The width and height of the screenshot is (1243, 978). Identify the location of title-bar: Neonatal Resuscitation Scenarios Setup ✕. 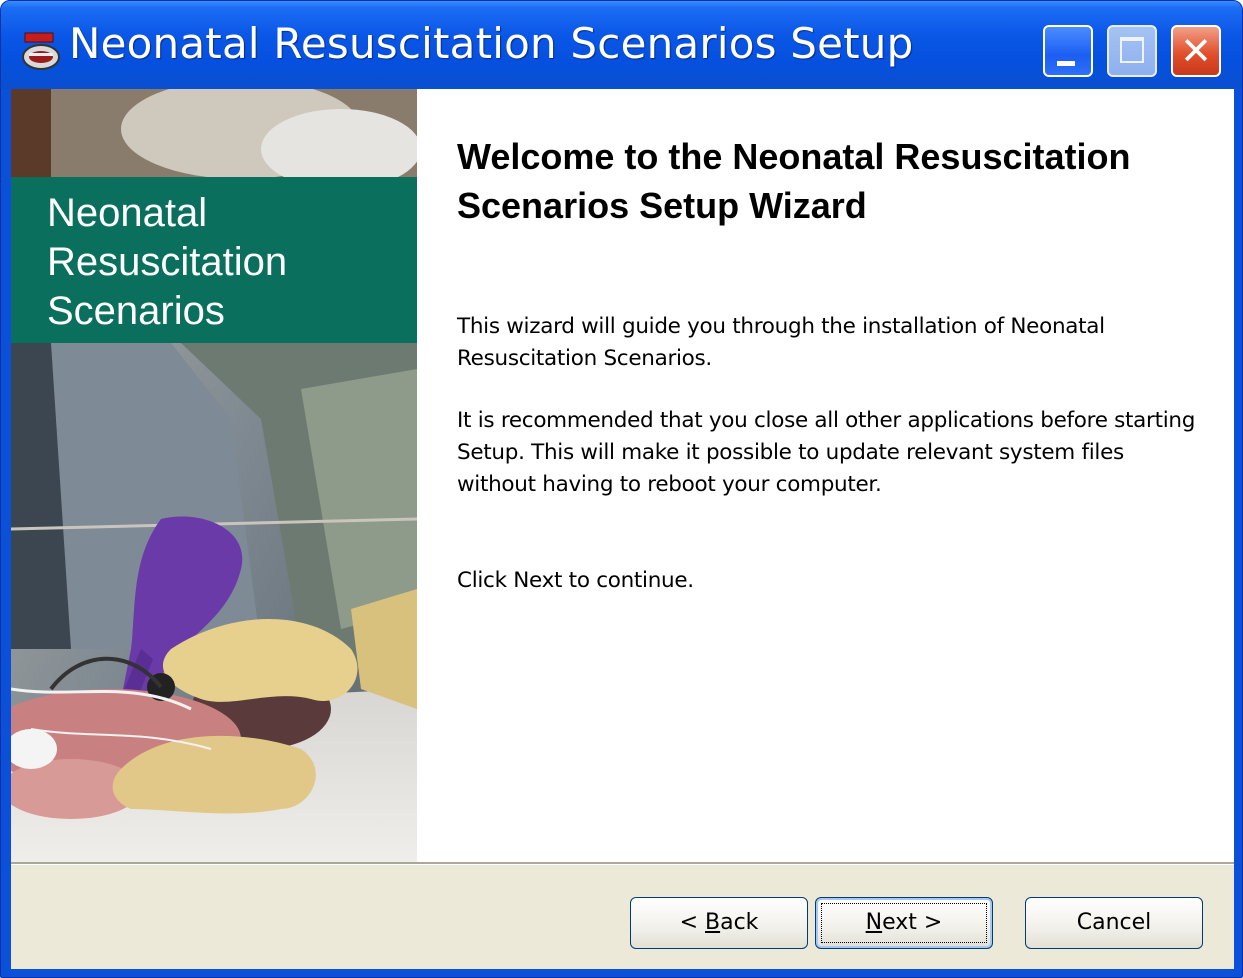
(621, 45).